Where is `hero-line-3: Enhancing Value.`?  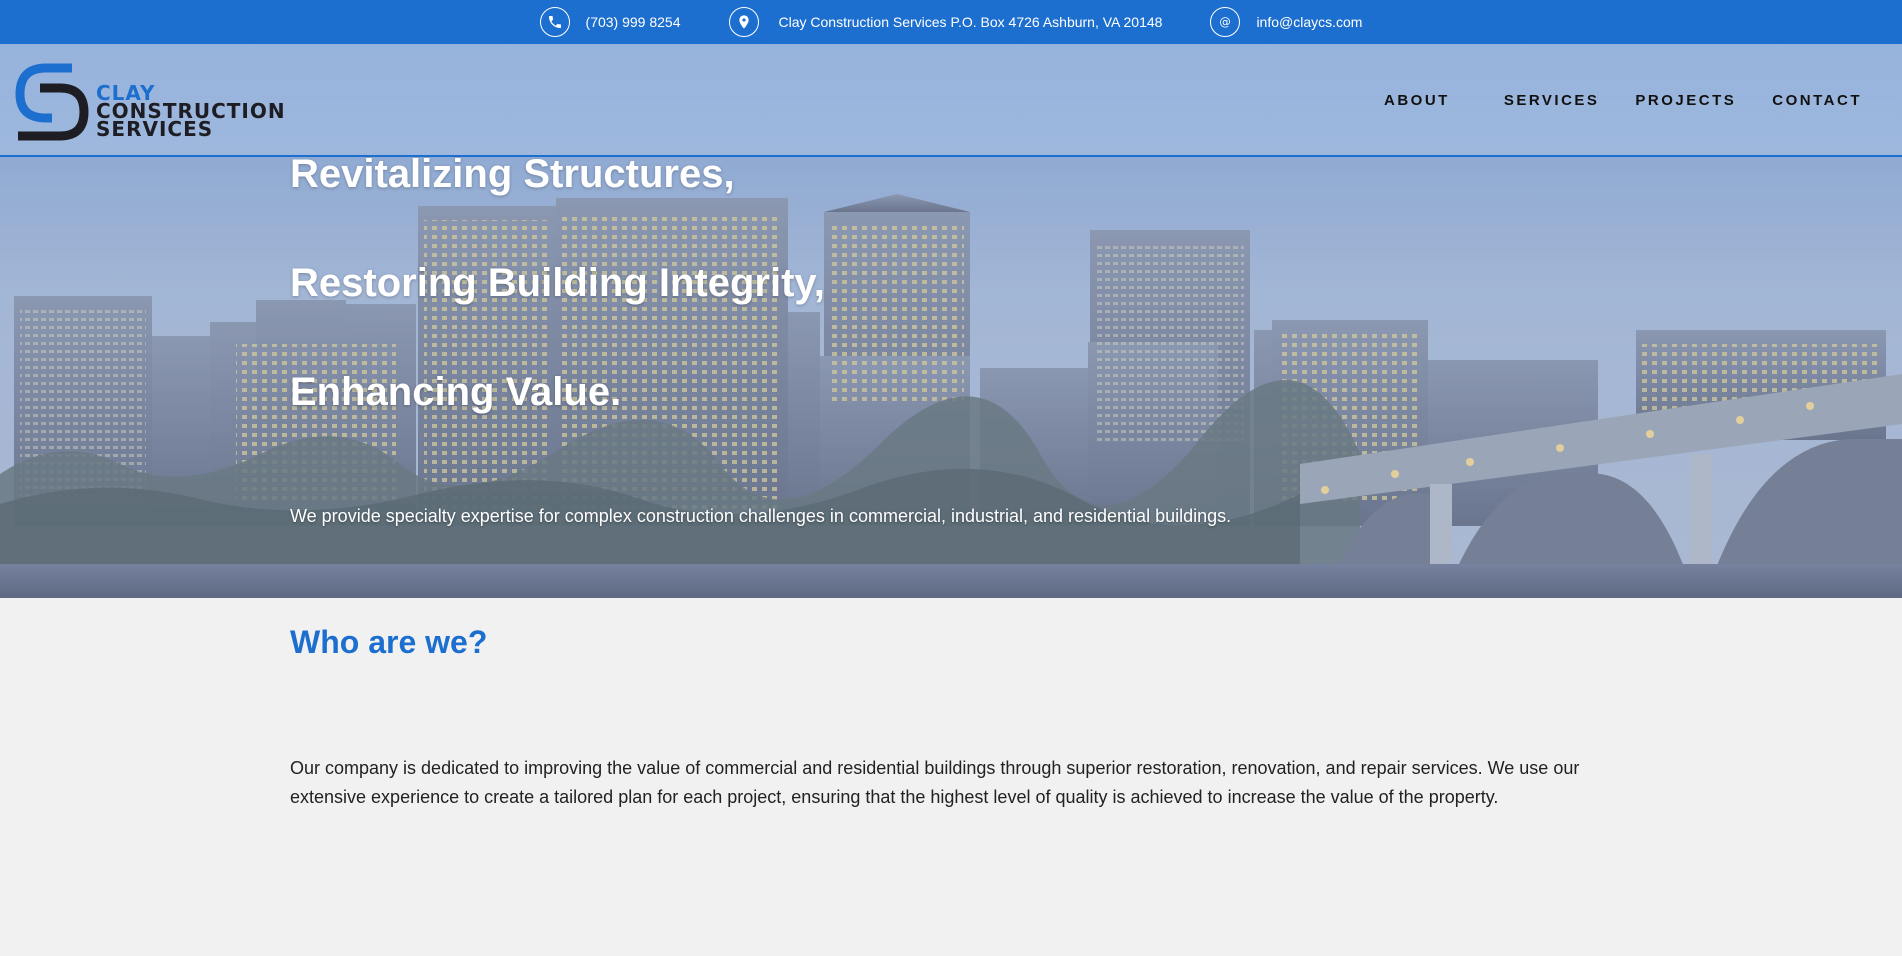
hero-line-3: Enhancing Value. is located at coordinates (456, 392).